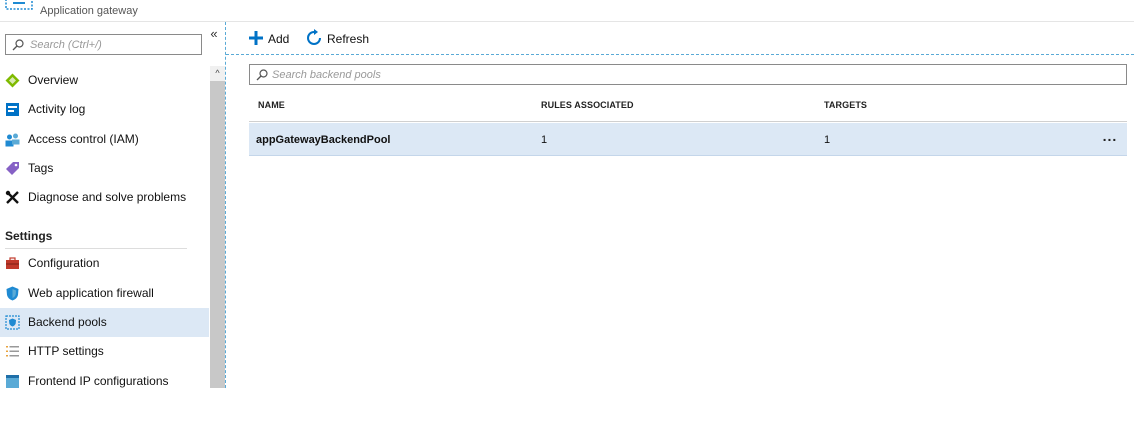 The height and width of the screenshot is (429, 1134). What do you see at coordinates (98, 381) in the screenshot?
I see `sidebar-item-label: Frontend IP configurations` at bounding box center [98, 381].